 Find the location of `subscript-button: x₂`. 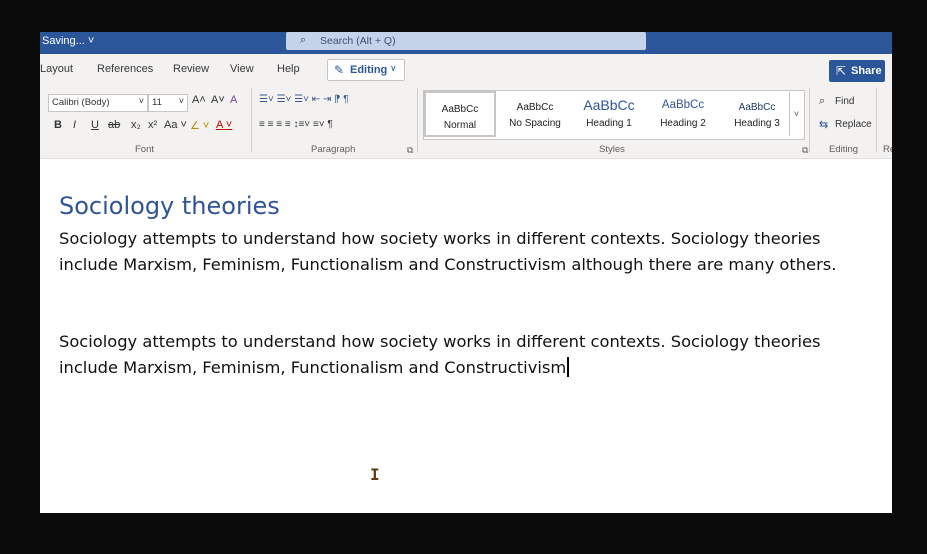

subscript-button: x₂ is located at coordinates (136, 125).